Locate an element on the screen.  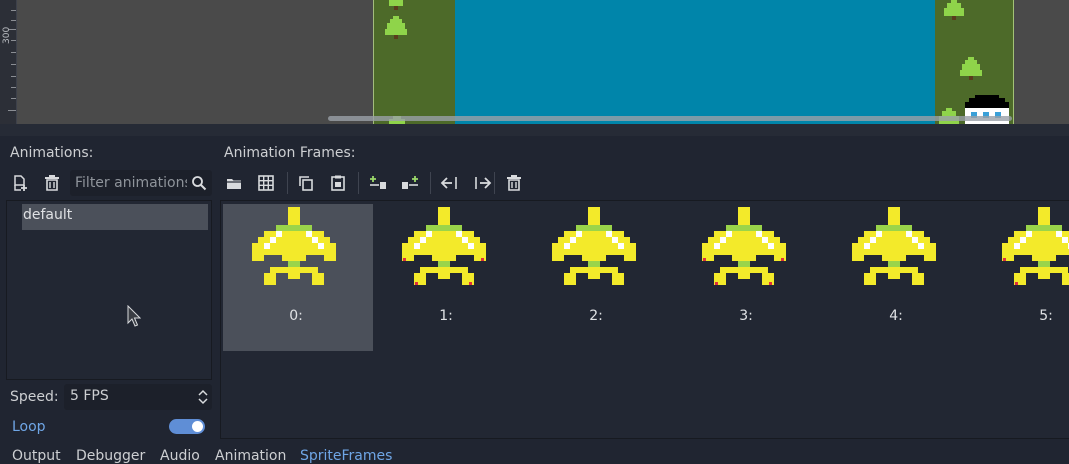
speed-label: Speed: is located at coordinates (34, 397).